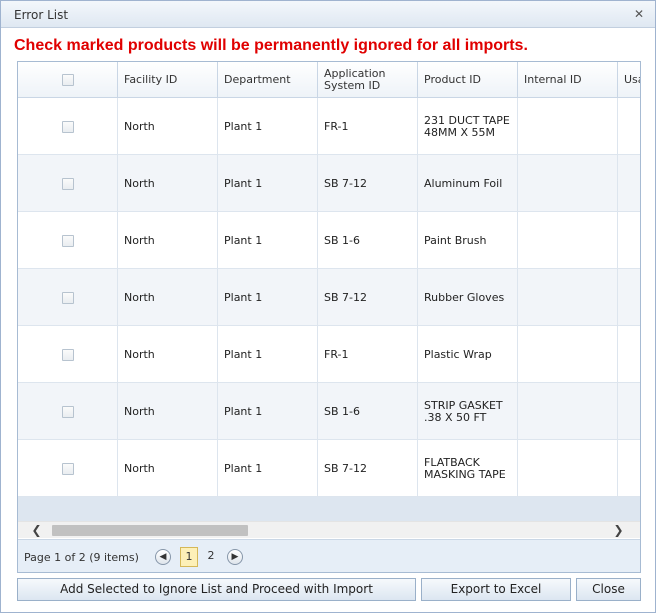  I want to click on application-system-id-cell: SB 1-6, so click(368, 411).